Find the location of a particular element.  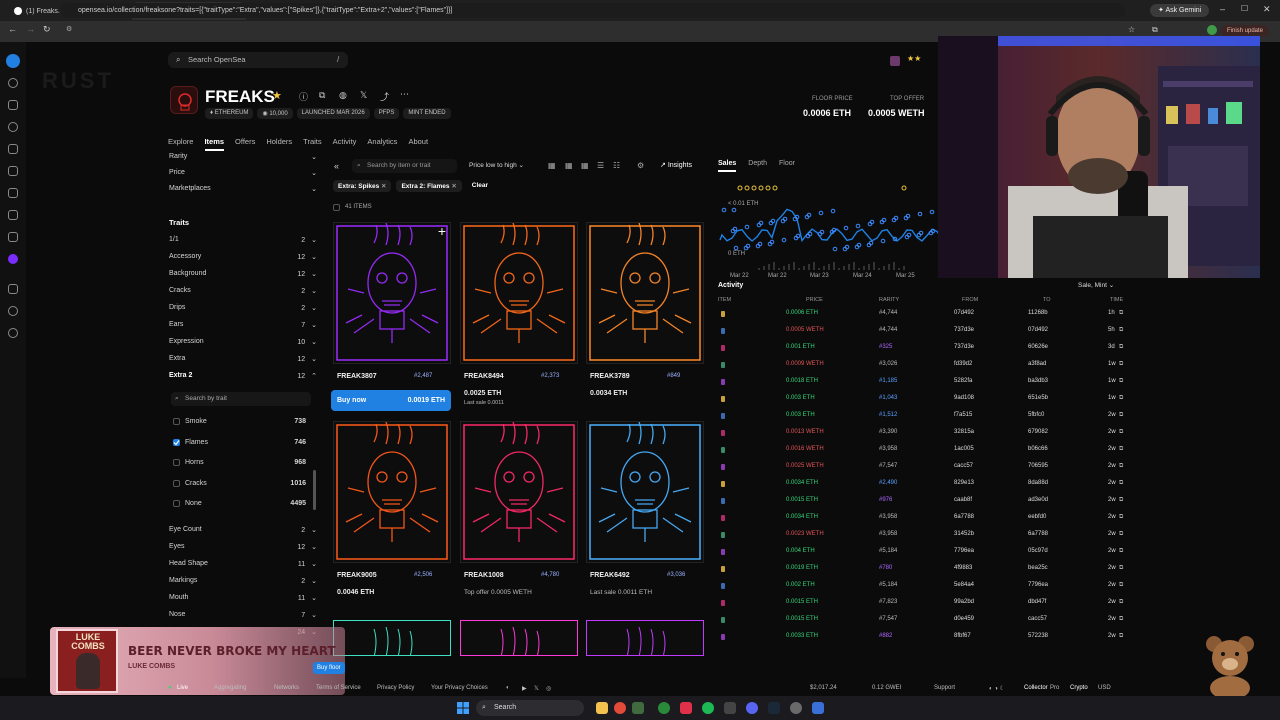

x-twitter-icon: 𝕏 is located at coordinates (363, 95).